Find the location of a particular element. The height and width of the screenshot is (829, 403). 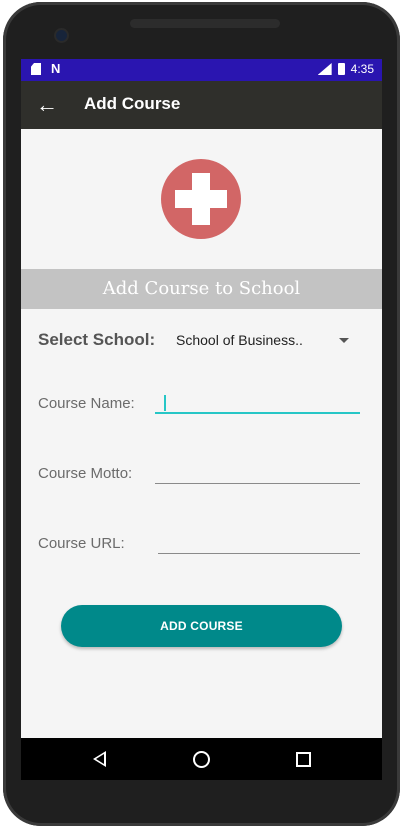

chevron-down-icon is located at coordinates (344, 340).